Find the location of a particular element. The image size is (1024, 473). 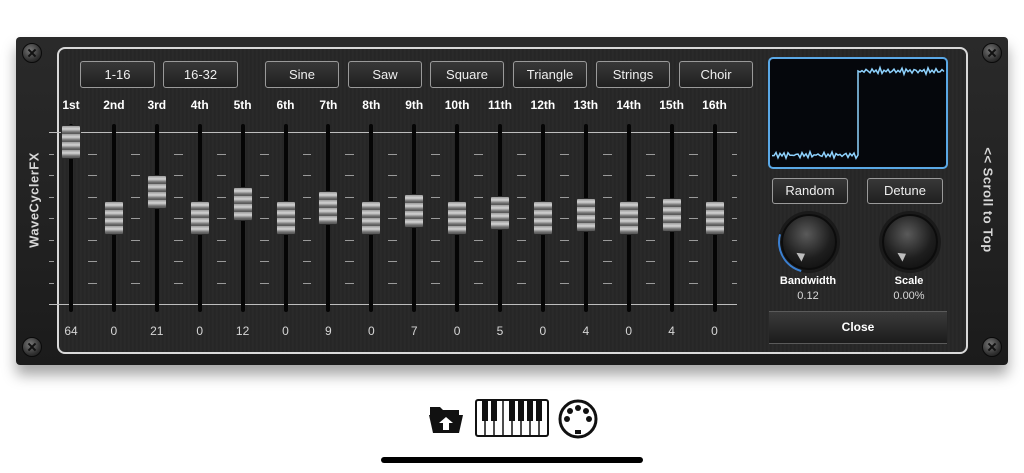

waveform-graph is located at coordinates (858, 113).